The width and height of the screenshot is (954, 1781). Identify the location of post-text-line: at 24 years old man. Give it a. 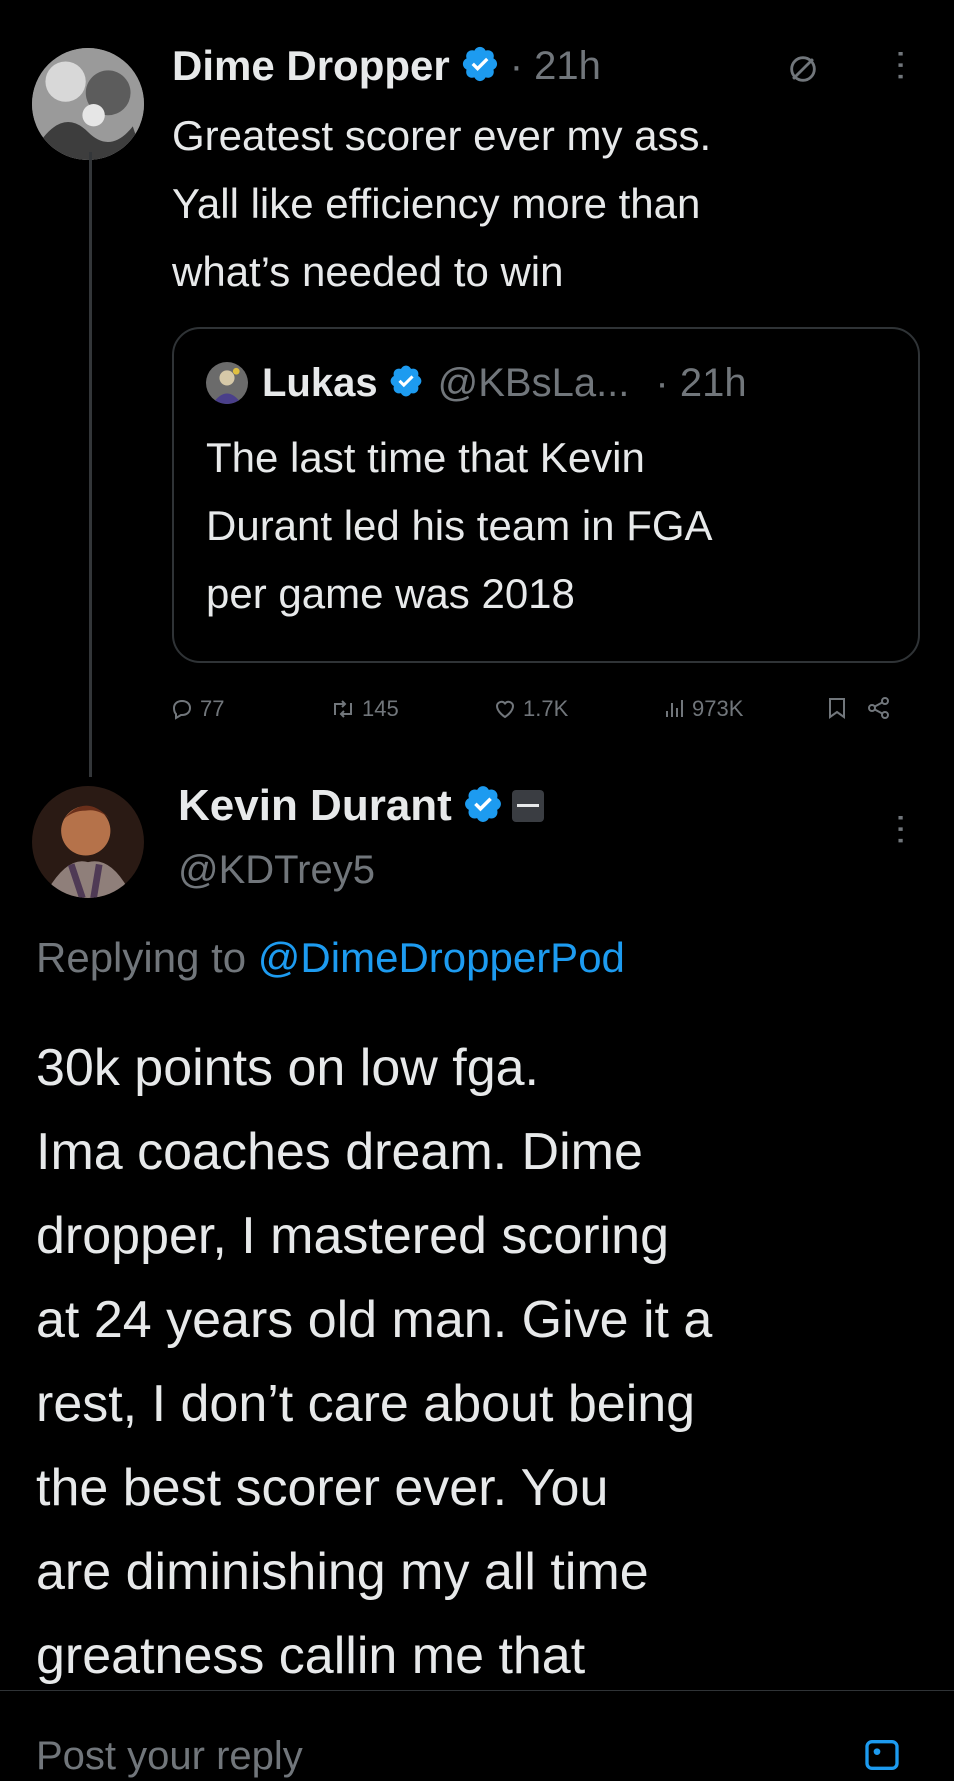
(374, 1320).